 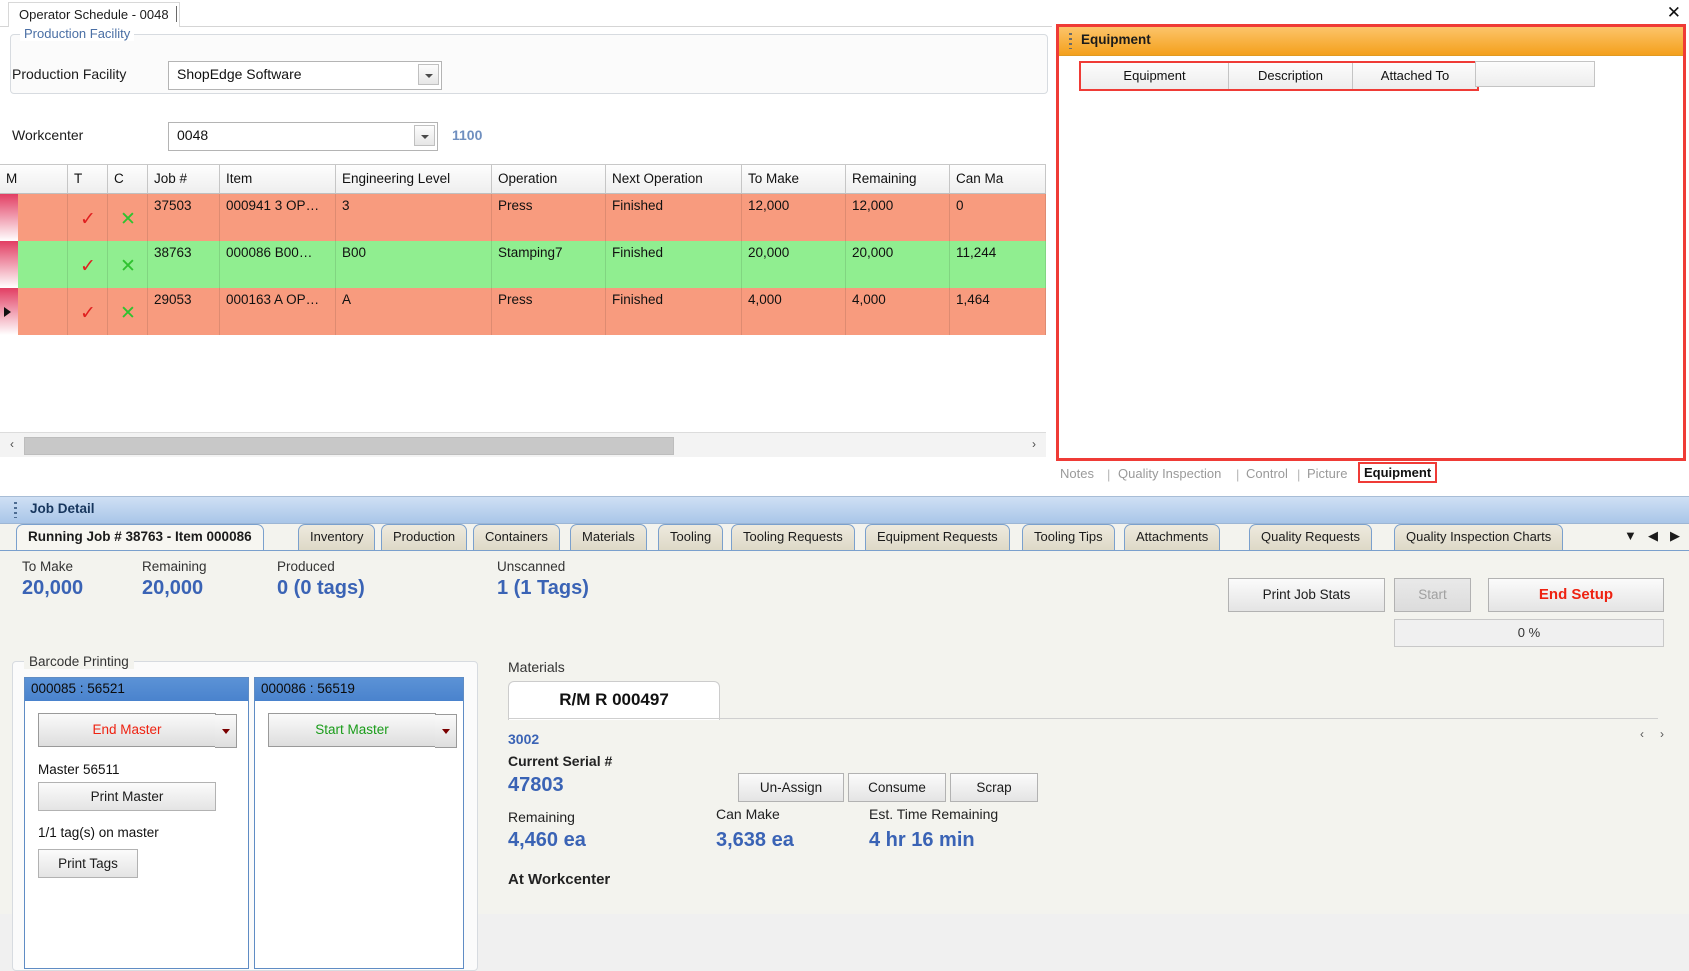 I want to click on scrollbar-thumb, so click(x=349, y=446).